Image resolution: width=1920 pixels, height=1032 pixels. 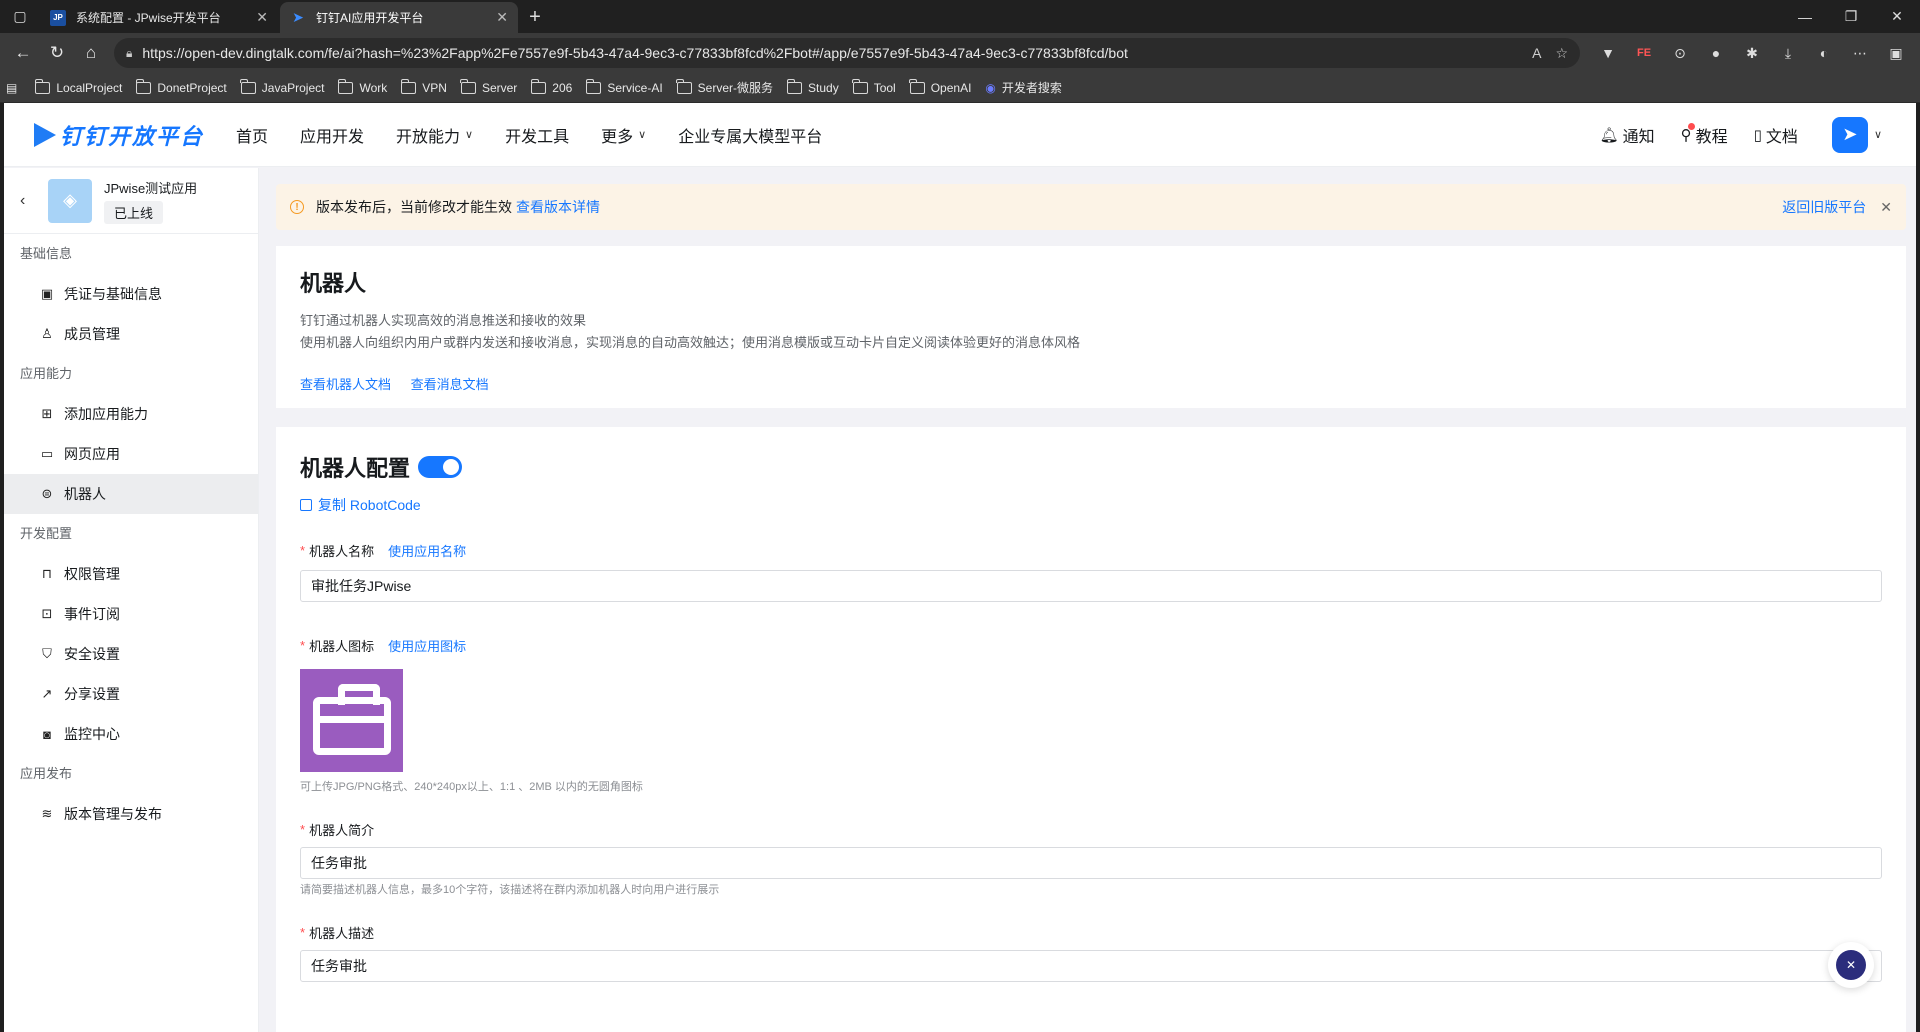 I want to click on bookmark-item: Work, so click(x=362, y=86).